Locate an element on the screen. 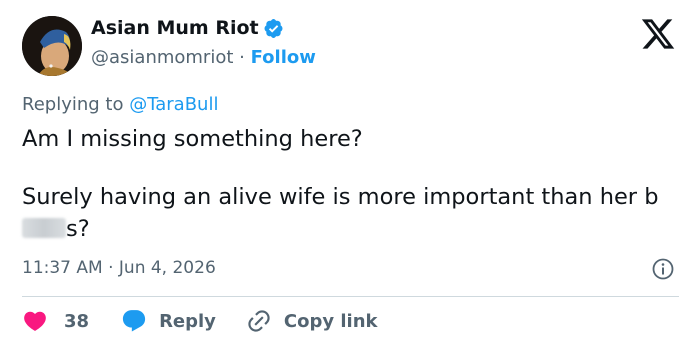 The height and width of the screenshot is (348, 700). reply-mention-link: @TaraBull is located at coordinates (173, 104).